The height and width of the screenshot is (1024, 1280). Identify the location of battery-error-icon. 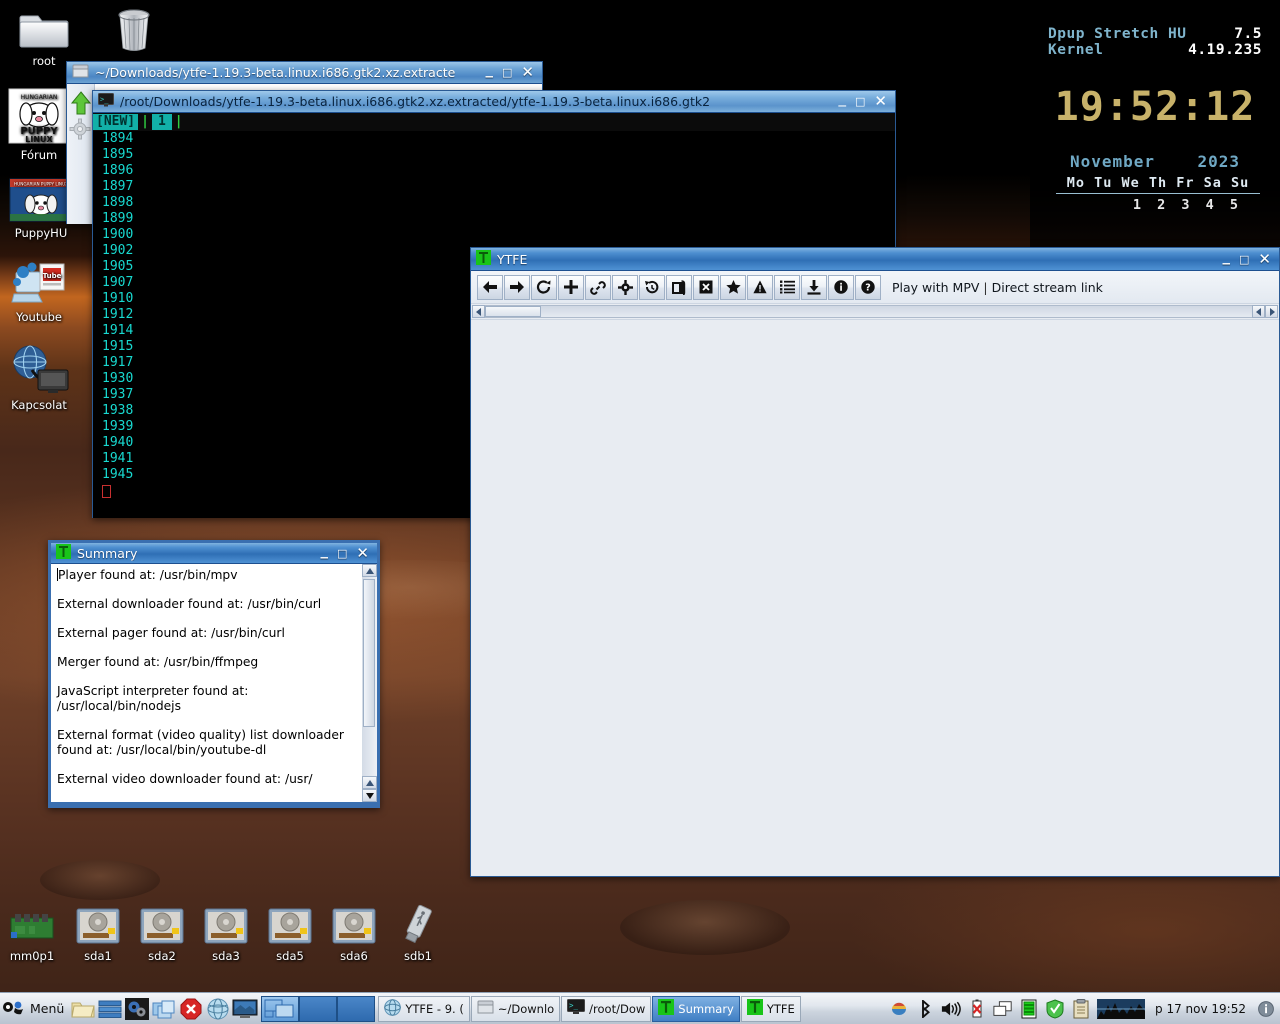
(977, 1009).